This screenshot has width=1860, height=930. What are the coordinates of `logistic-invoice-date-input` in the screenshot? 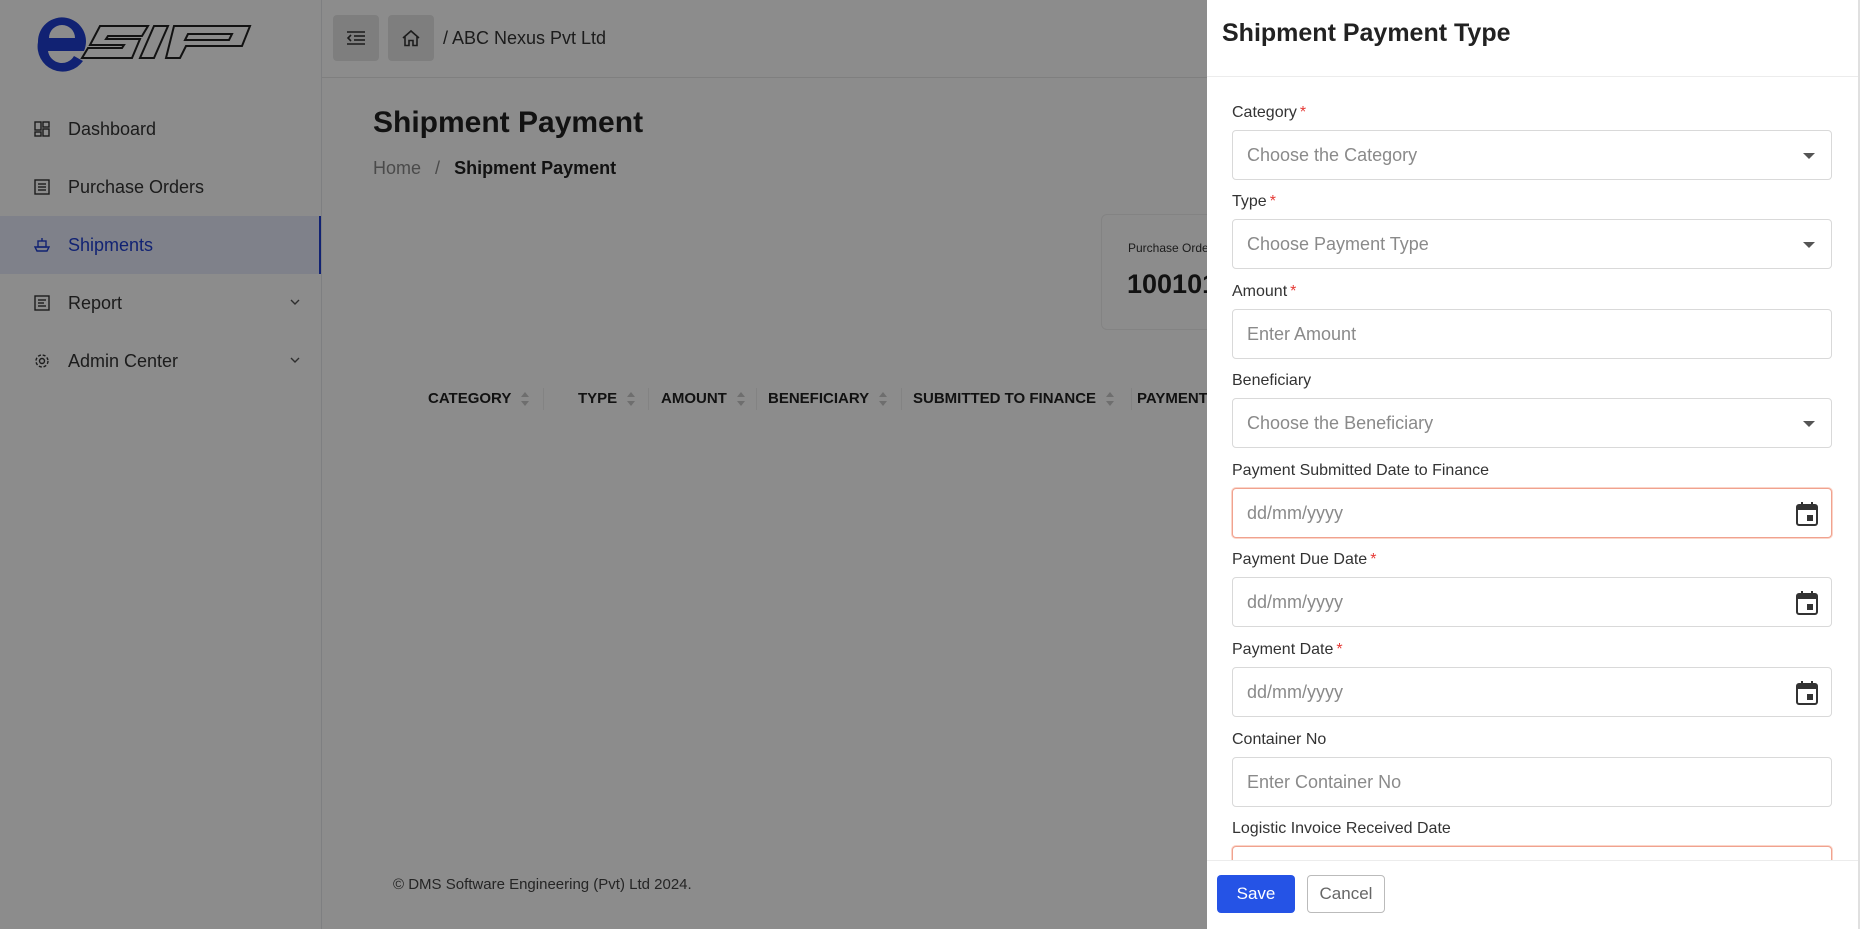 It's located at (1532, 853).